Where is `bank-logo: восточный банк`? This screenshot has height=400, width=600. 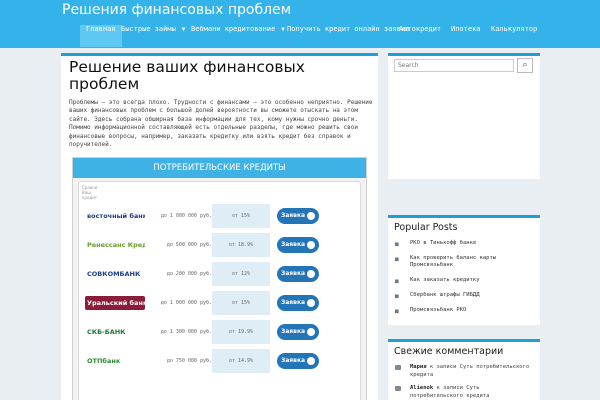 bank-logo: восточный банк is located at coordinates (115, 216).